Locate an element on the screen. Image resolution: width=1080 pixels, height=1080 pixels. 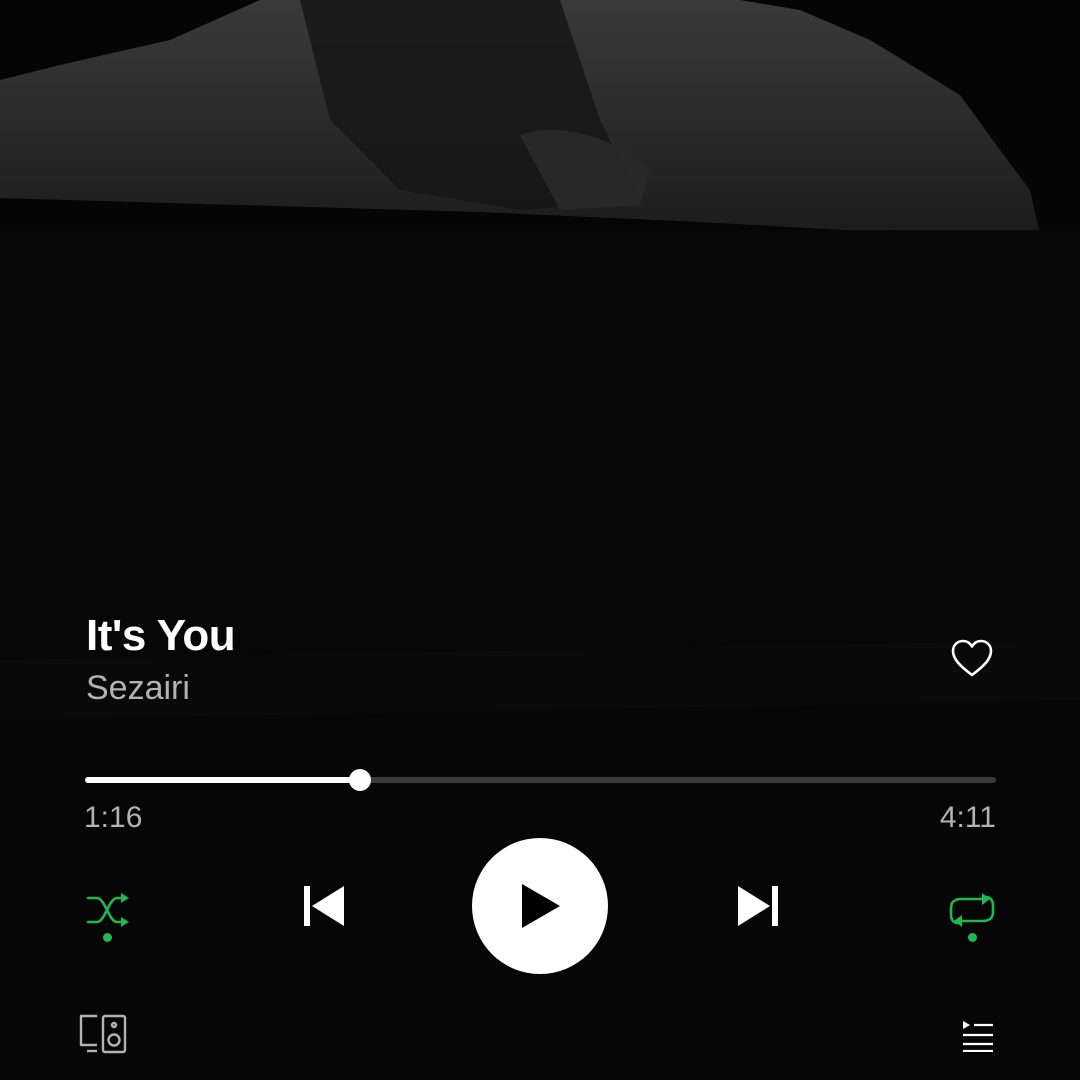
seek-bar-track is located at coordinates (540, 780).